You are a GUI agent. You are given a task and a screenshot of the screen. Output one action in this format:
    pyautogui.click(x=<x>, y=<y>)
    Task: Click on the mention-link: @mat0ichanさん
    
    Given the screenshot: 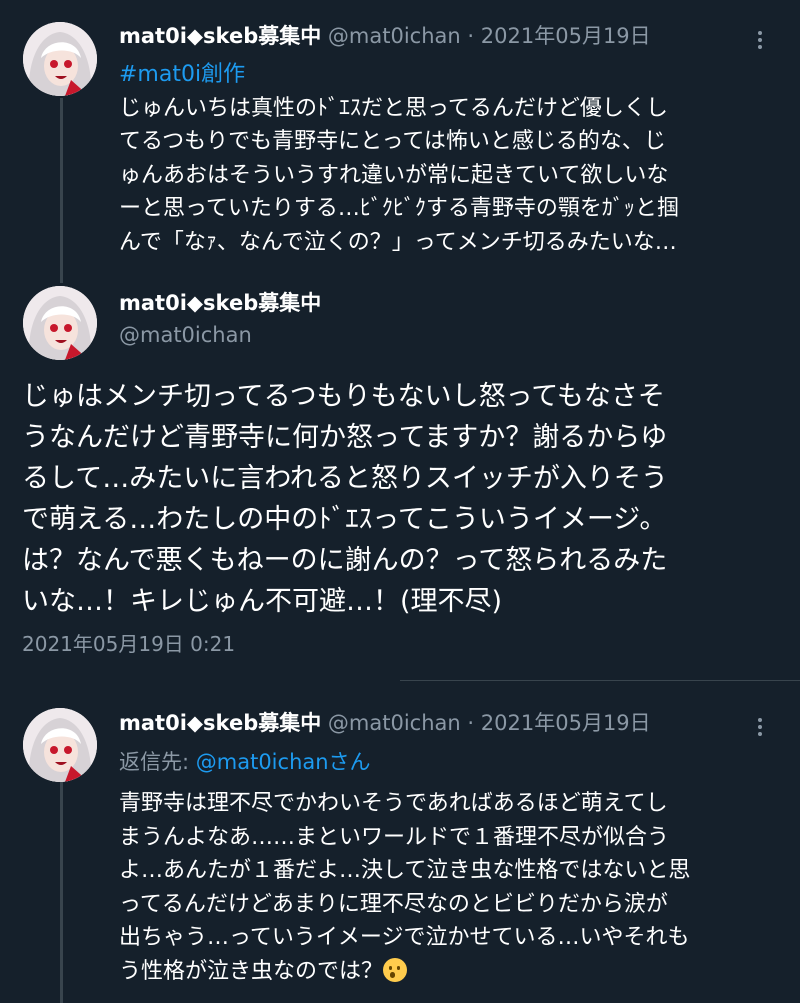 What is the action you would take?
    pyautogui.click(x=283, y=762)
    